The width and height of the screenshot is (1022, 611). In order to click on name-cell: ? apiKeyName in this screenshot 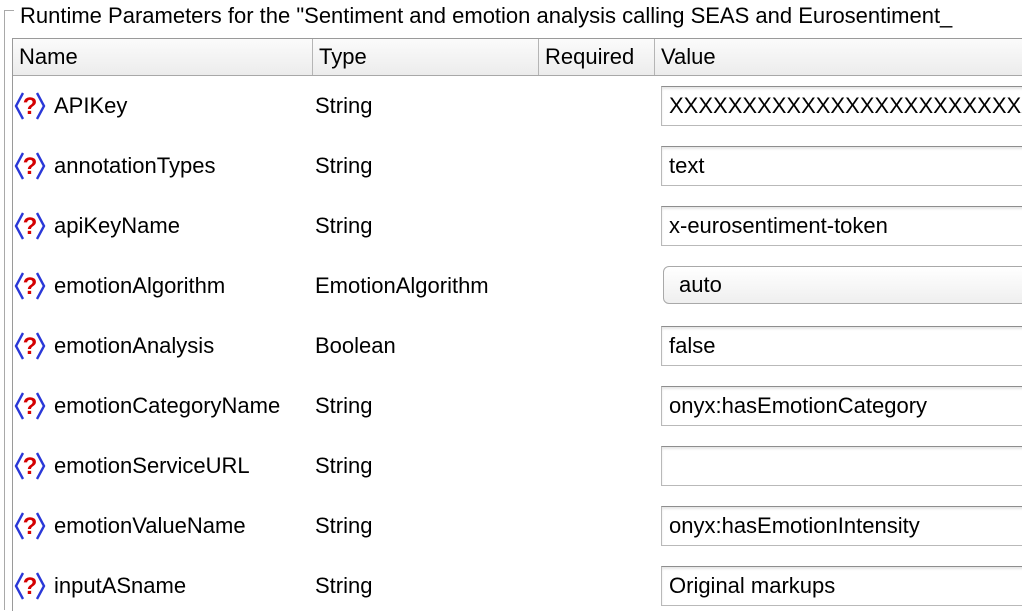, I will do `click(96, 226)`.